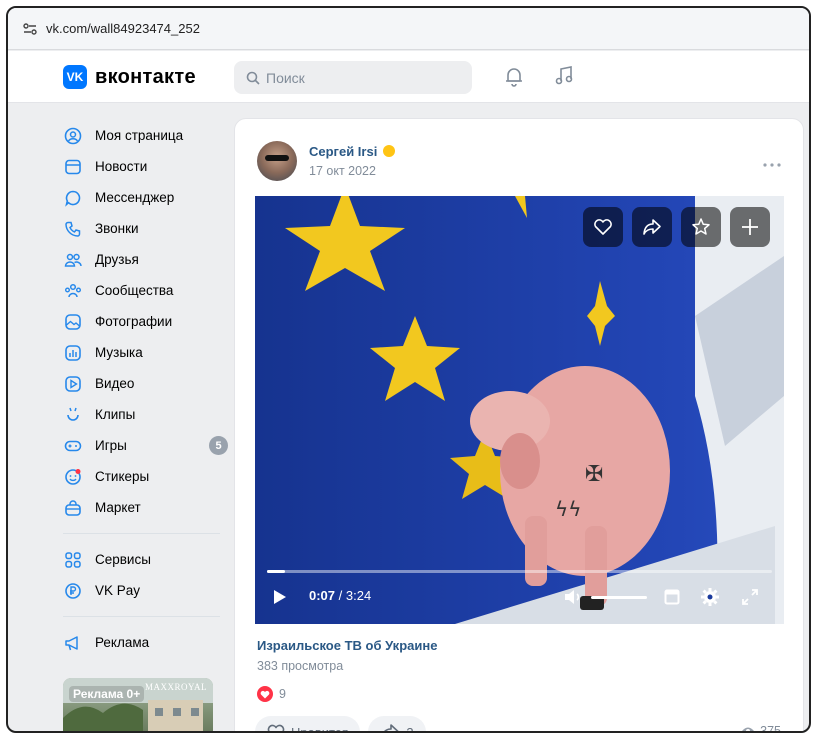 The width and height of the screenshot is (815, 733). Describe the element at coordinates (265, 694) in the screenshot. I see `heart-reaction-icon` at that location.